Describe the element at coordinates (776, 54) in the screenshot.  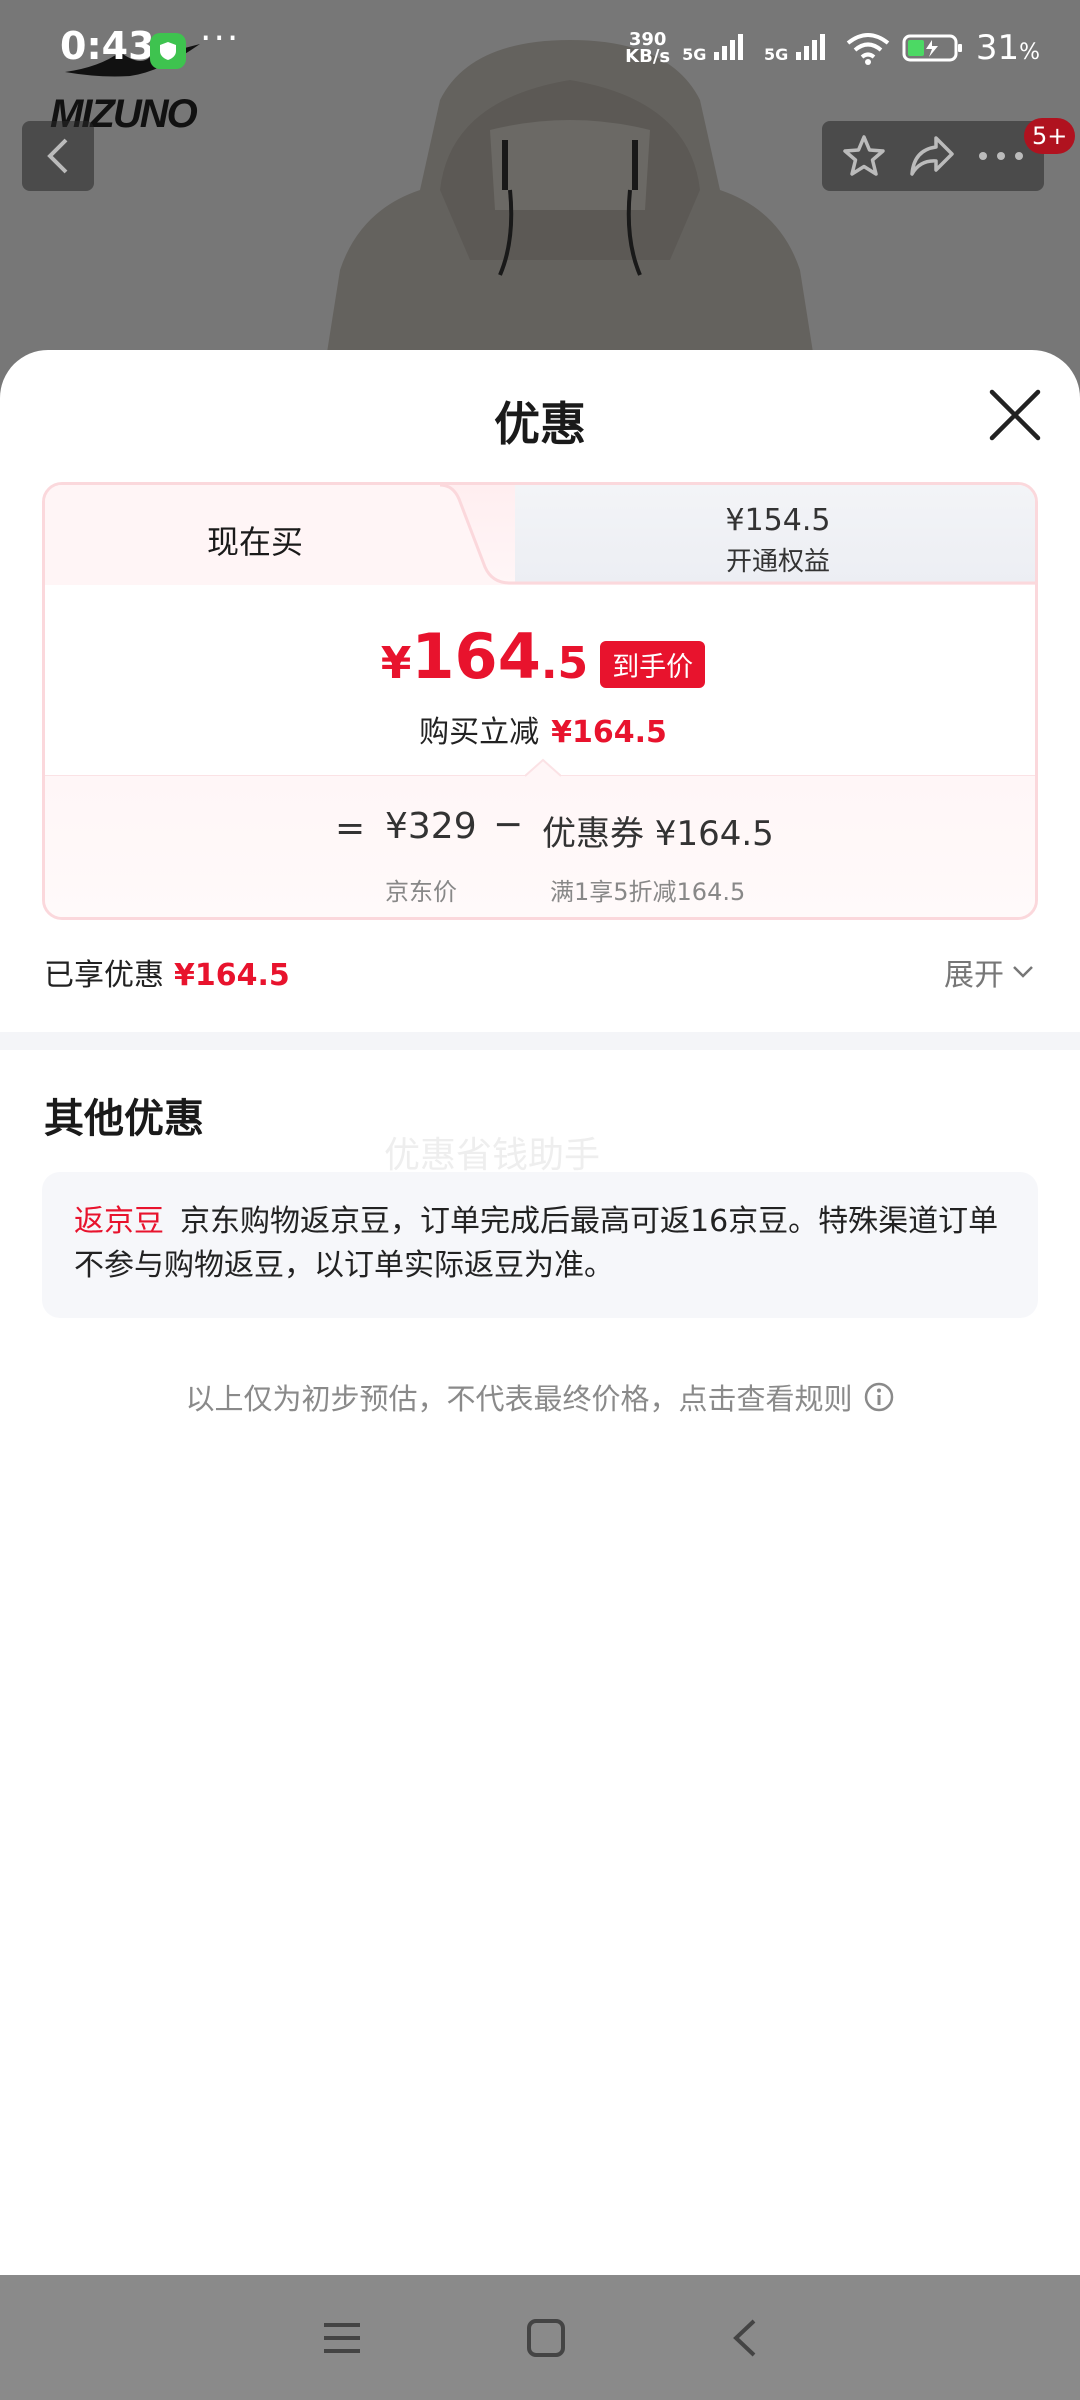
I see `signal-2-label: 5G` at that location.